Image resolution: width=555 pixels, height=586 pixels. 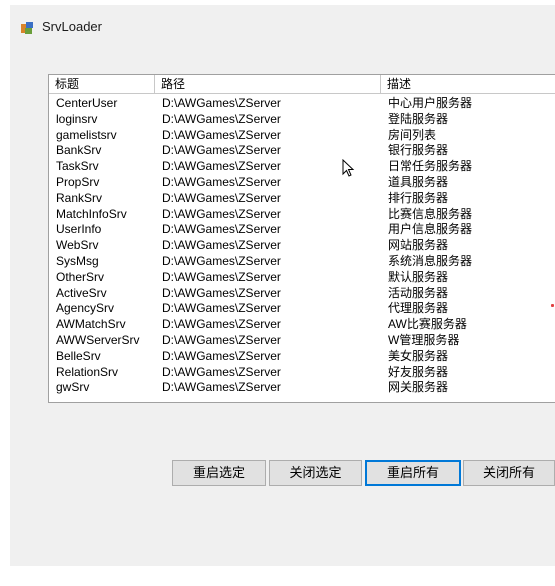 What do you see at coordinates (78, 181) in the screenshot?
I see `item-title: PropSrv` at bounding box center [78, 181].